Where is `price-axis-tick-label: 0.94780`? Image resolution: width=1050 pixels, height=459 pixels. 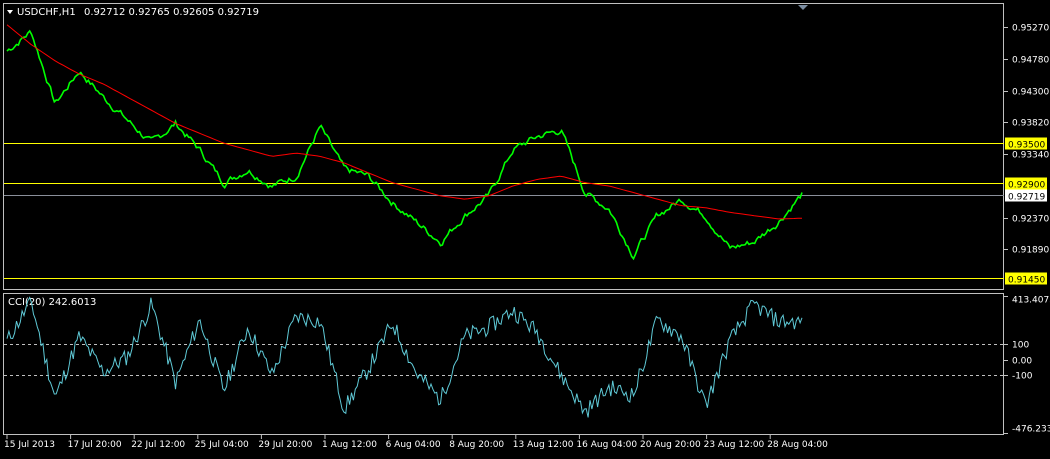
price-axis-tick-label: 0.94780 is located at coordinates (1030, 61).